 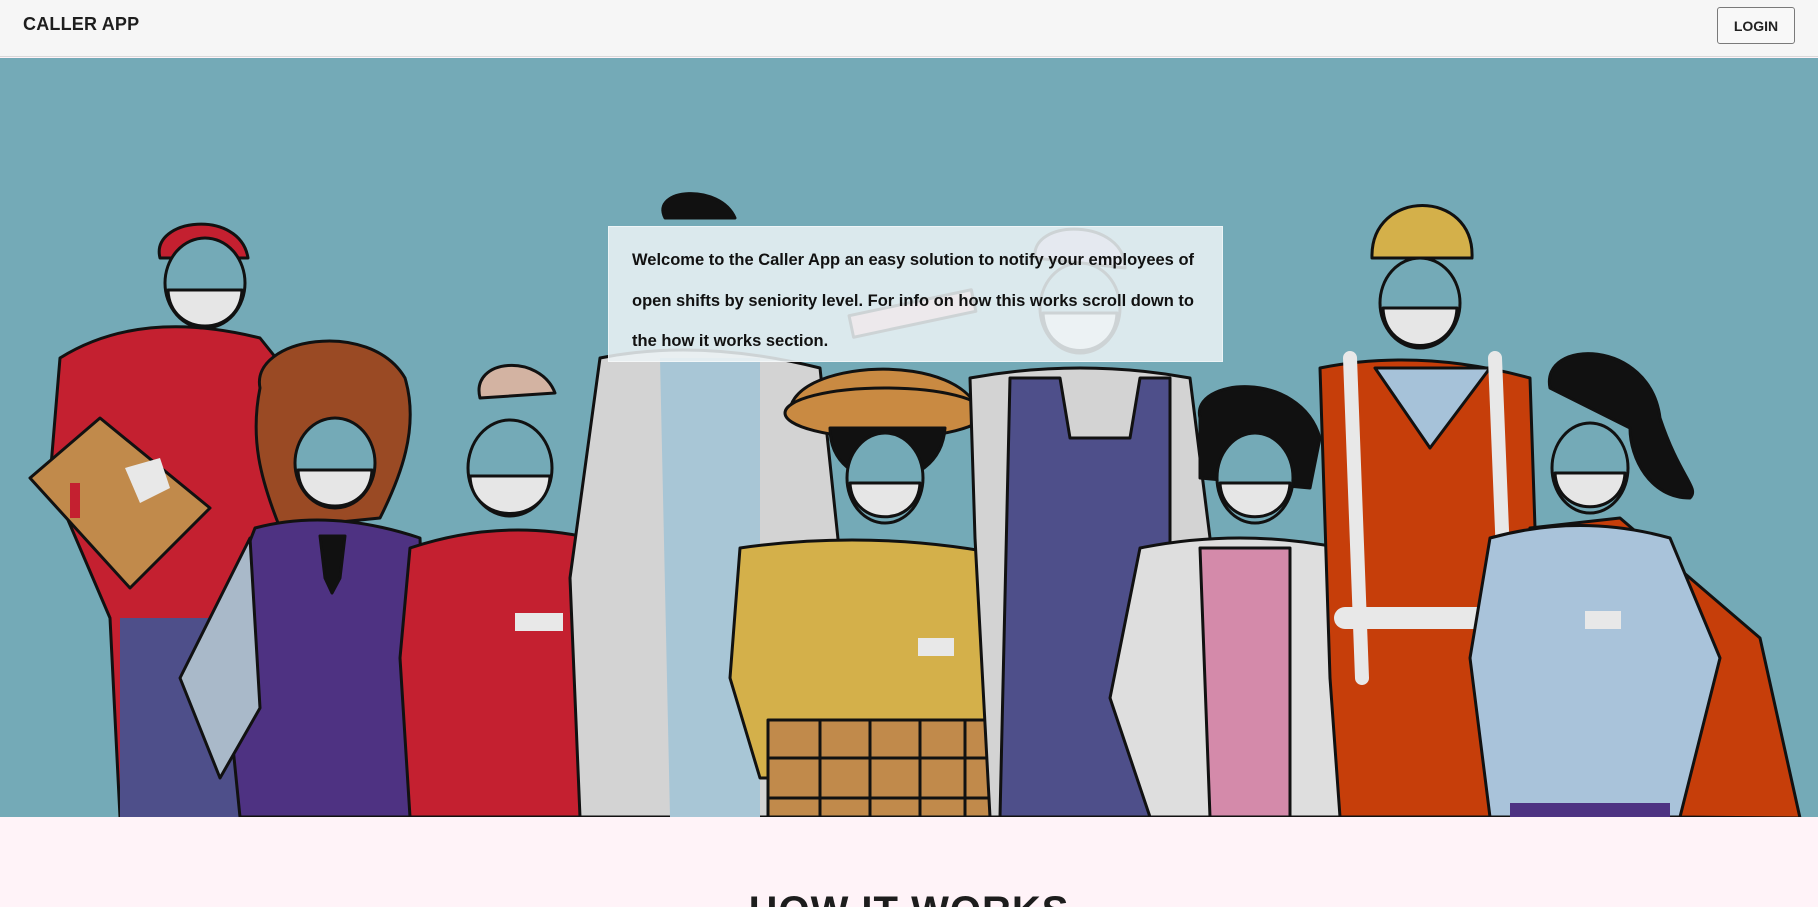 What do you see at coordinates (909, 898) in the screenshot?
I see `how-it-works-title: HOW IT WORKS` at bounding box center [909, 898].